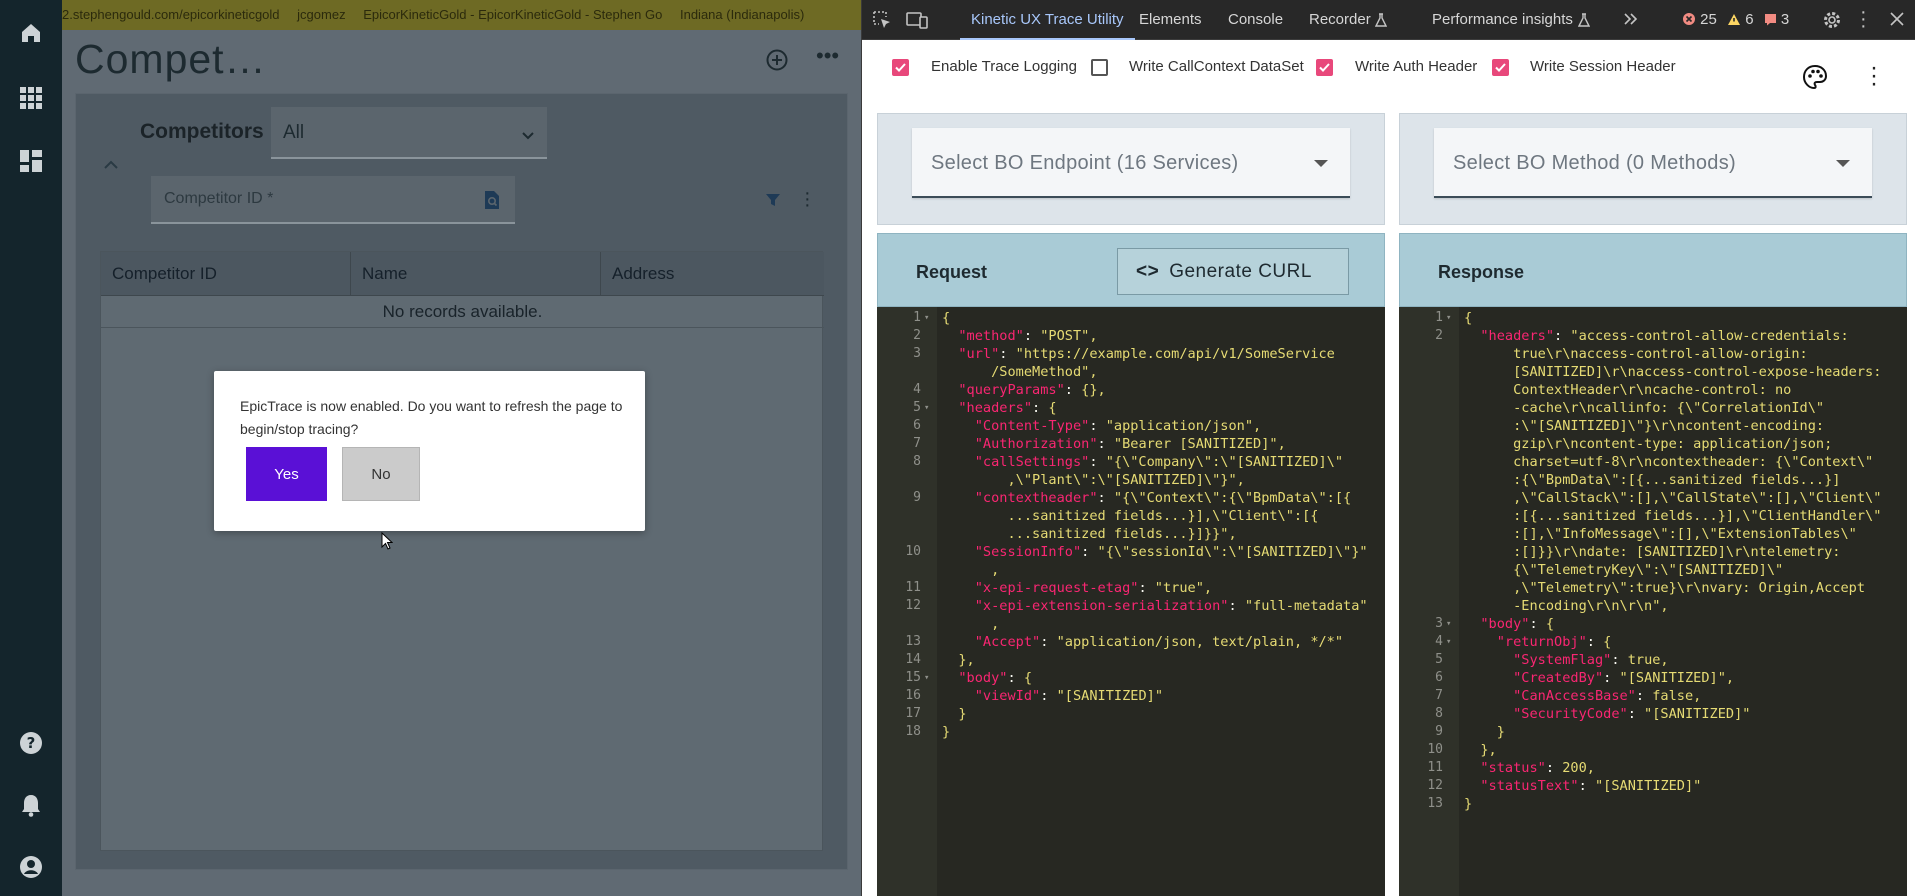 Image resolution: width=1915 pixels, height=896 pixels. I want to click on home-icon, so click(31, 33).